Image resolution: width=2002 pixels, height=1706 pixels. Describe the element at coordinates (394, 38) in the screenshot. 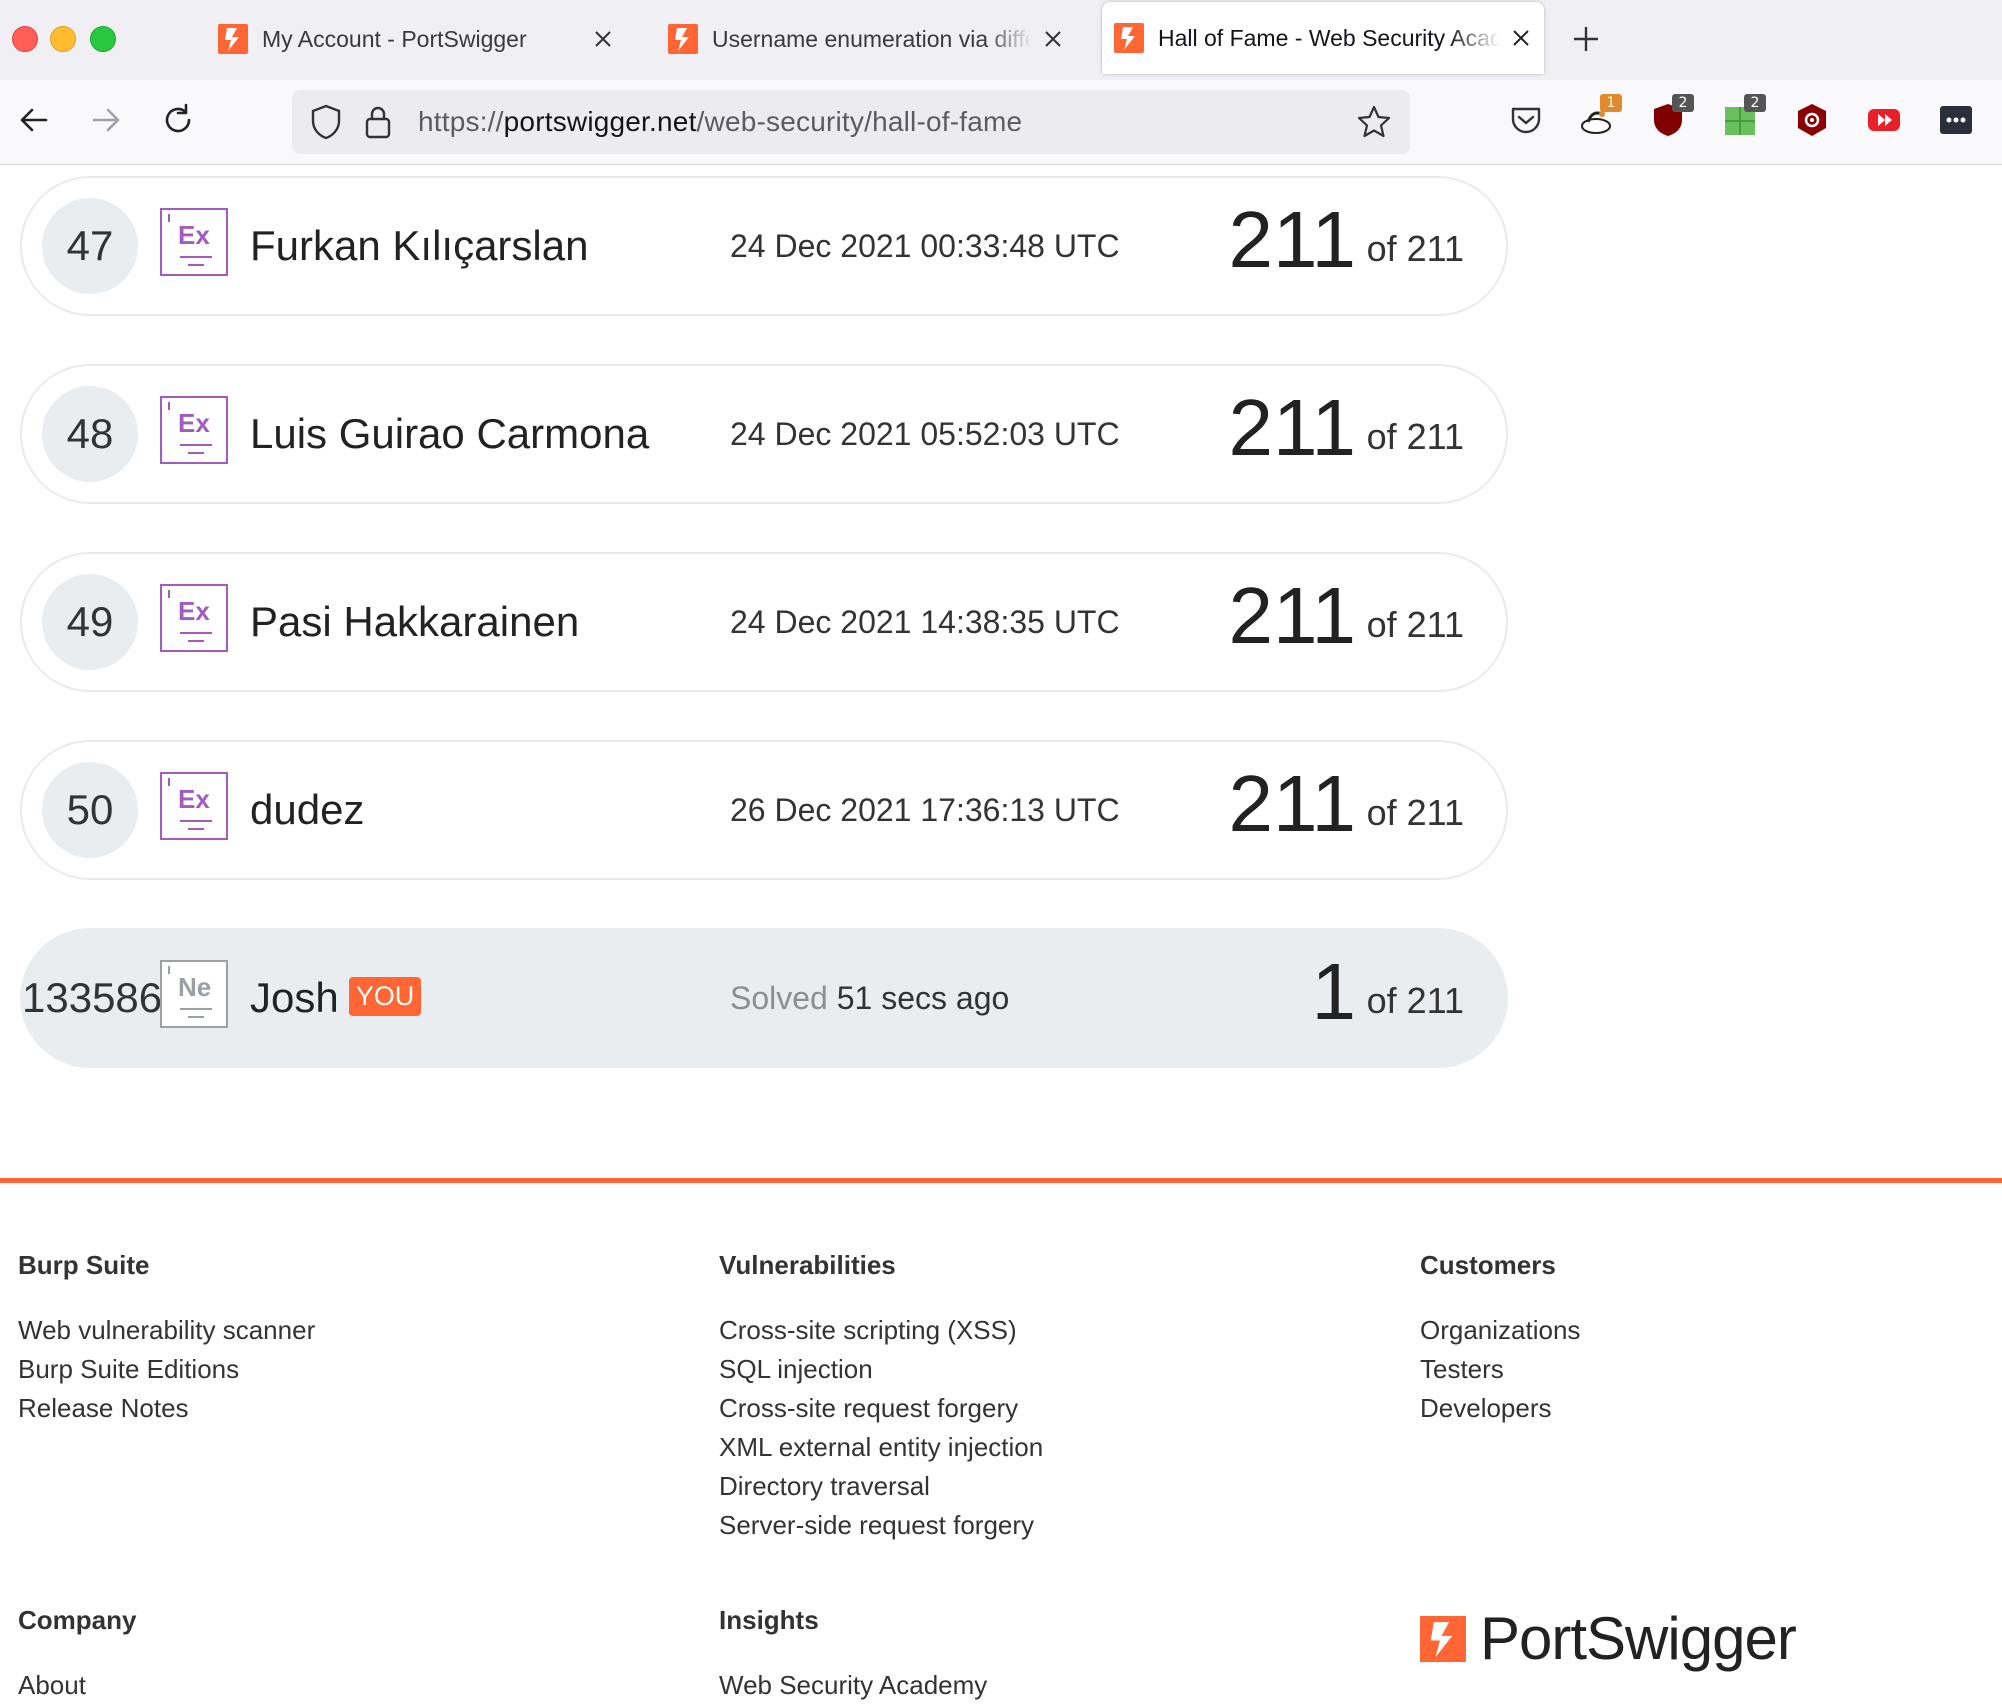

I see `tab-title: My Account - PortSwigger` at that location.